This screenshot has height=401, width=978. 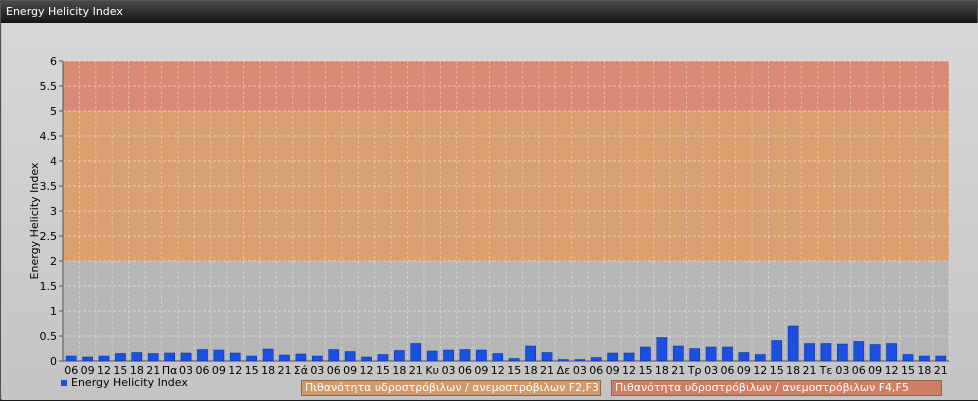 What do you see at coordinates (49, 136) in the screenshot?
I see `y-tick-label: 4.5` at bounding box center [49, 136].